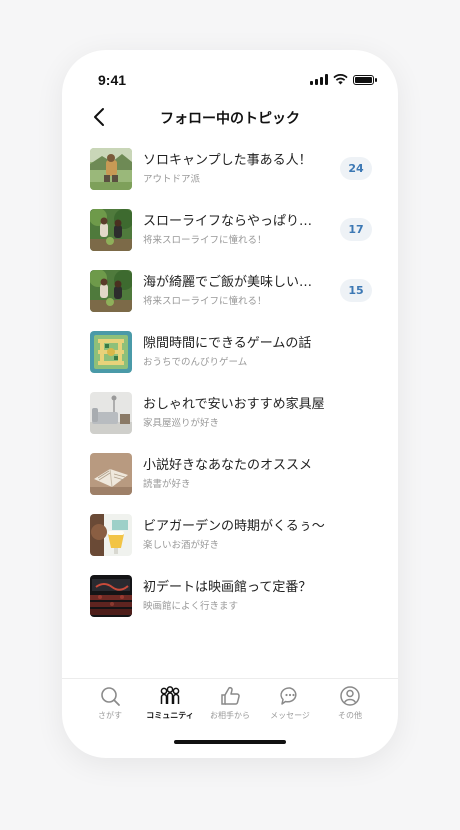 The height and width of the screenshot is (830, 460). Describe the element at coordinates (231, 351) in the screenshot. I see `topic-row: 隙間時間にできるゲームの話 おうちでのんびりゲーム` at that location.